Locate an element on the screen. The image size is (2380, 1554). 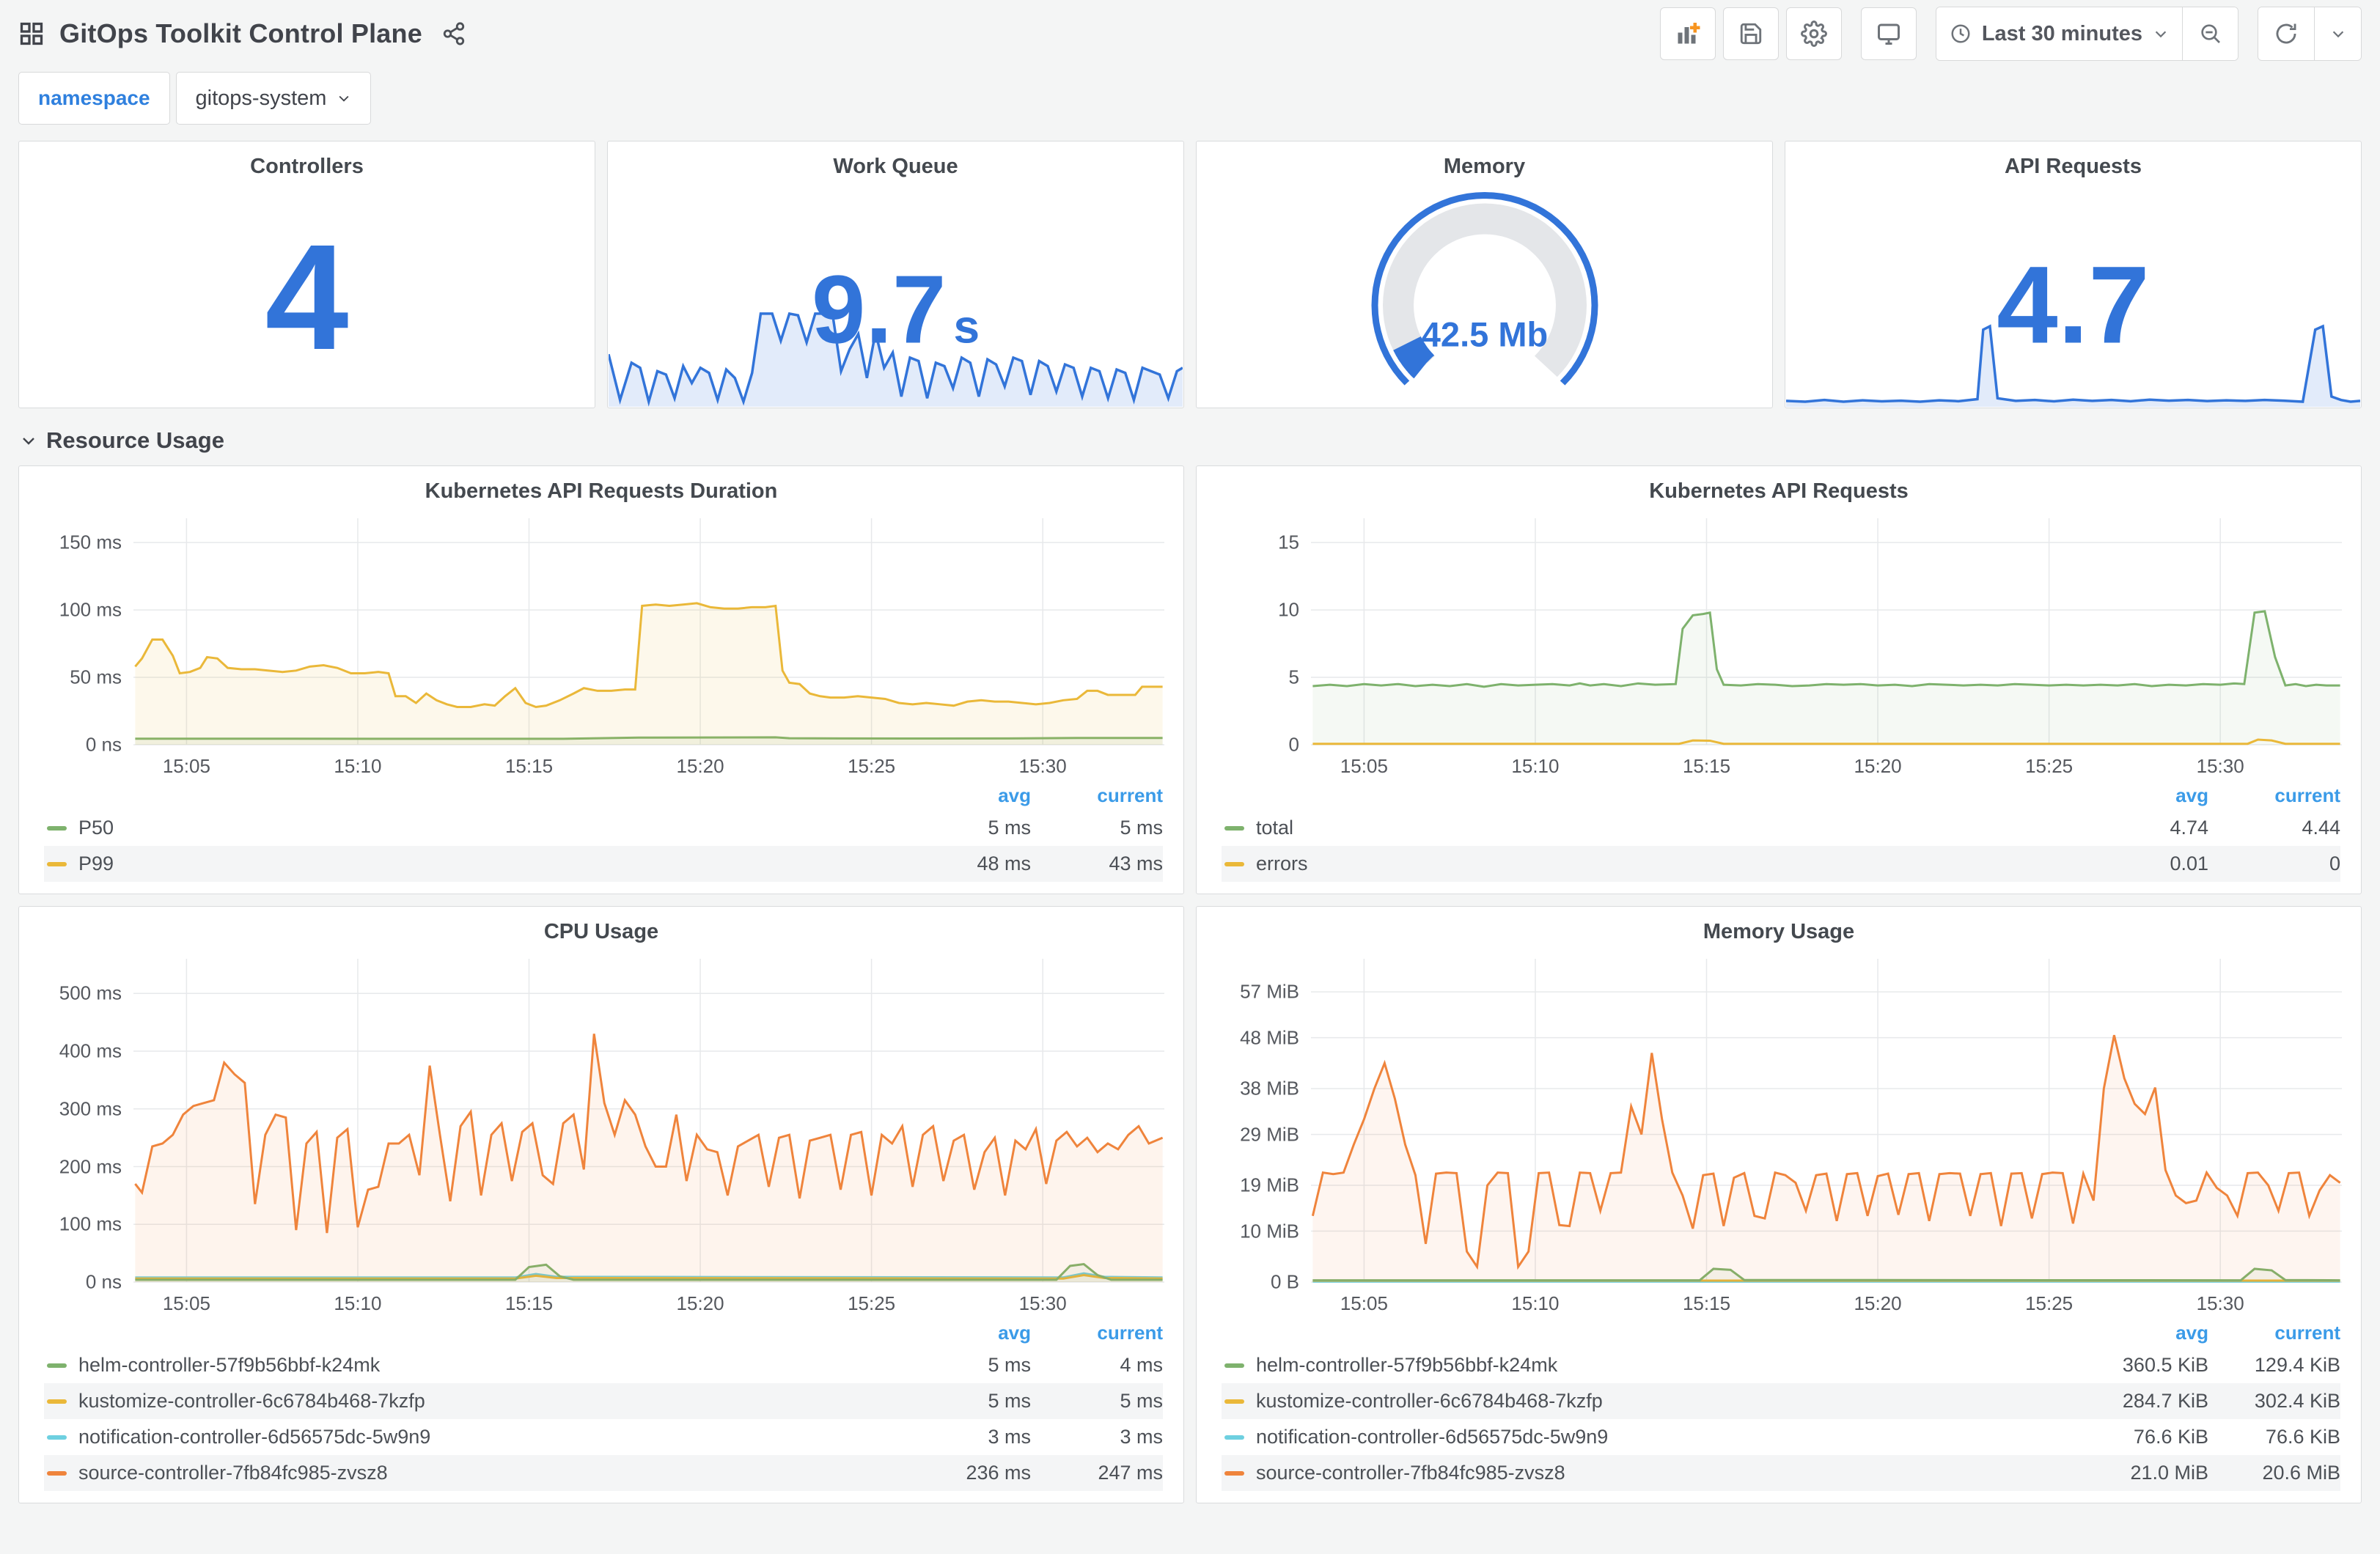
series-label: kustomize-controller-6c6784b468-7kzfp is located at coordinates (252, 1401).